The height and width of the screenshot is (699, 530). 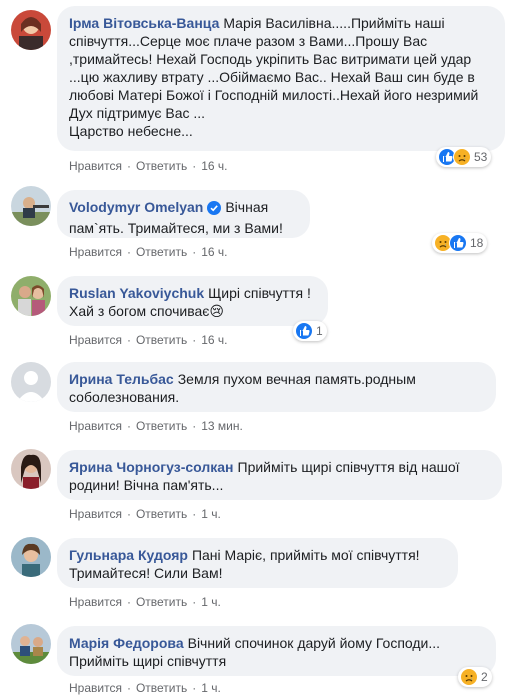 What do you see at coordinates (214, 210) in the screenshot?
I see `verified-badge-icon` at bounding box center [214, 210].